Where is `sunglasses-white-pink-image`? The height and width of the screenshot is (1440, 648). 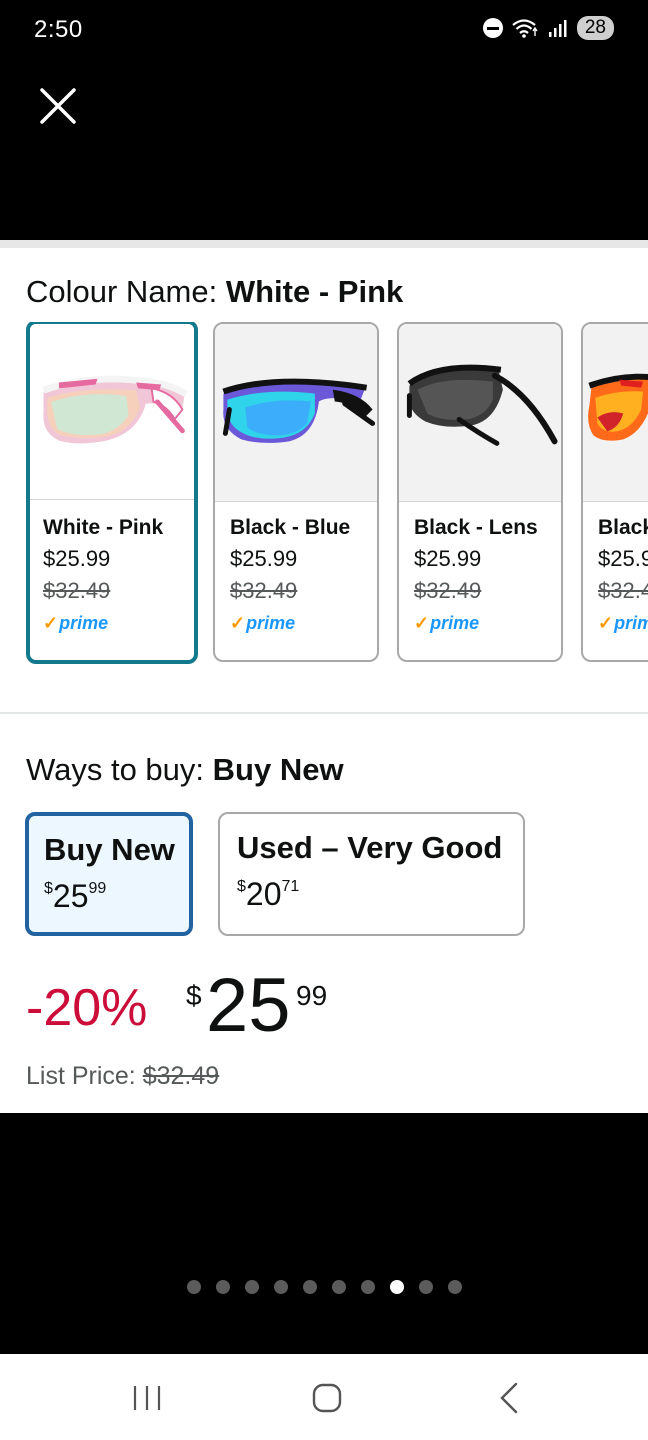 sunglasses-white-pink-image is located at coordinates (112, 412).